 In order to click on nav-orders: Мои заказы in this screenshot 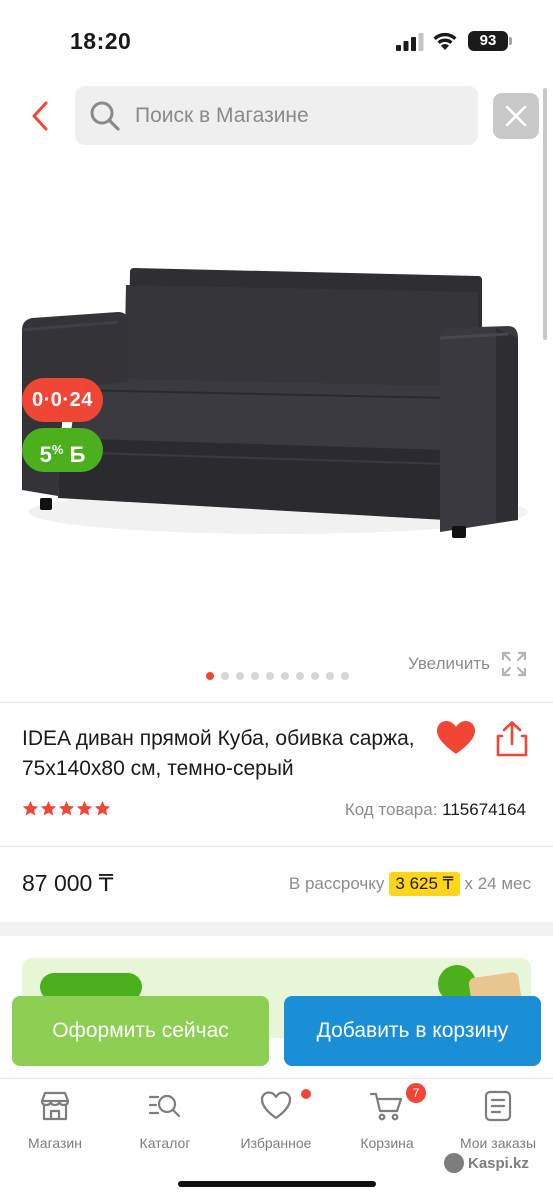, I will do `click(498, 1120)`.